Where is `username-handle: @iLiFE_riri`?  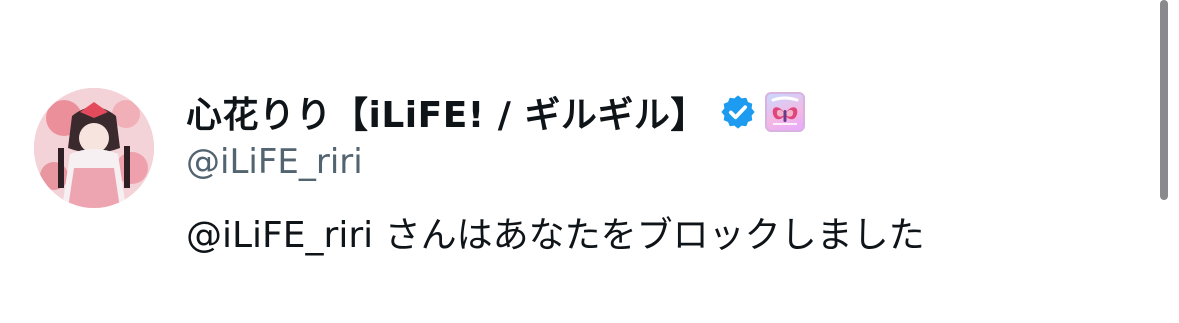 username-handle: @iLiFE_riri is located at coordinates (274, 162).